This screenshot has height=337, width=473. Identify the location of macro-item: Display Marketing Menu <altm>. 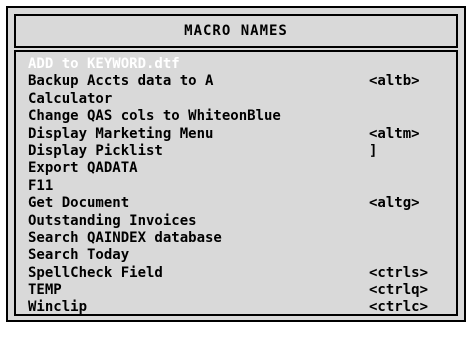
(237, 134).